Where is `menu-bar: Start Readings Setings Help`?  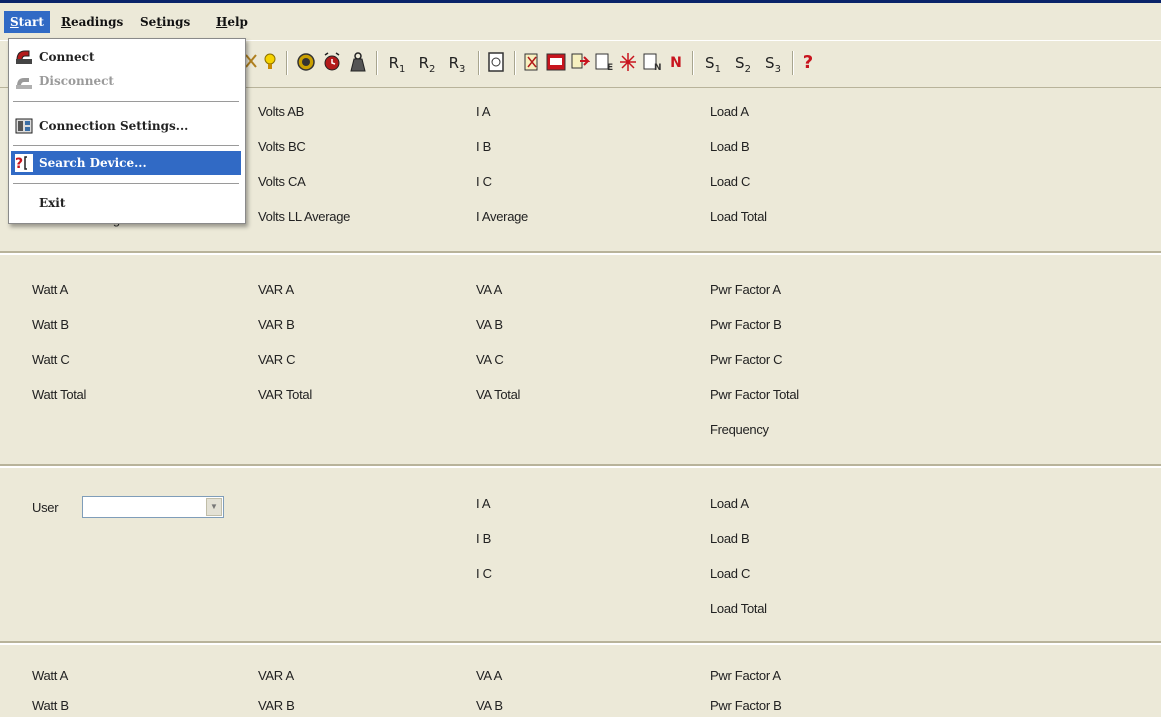 menu-bar: Start Readings Setings Help is located at coordinates (580, 21).